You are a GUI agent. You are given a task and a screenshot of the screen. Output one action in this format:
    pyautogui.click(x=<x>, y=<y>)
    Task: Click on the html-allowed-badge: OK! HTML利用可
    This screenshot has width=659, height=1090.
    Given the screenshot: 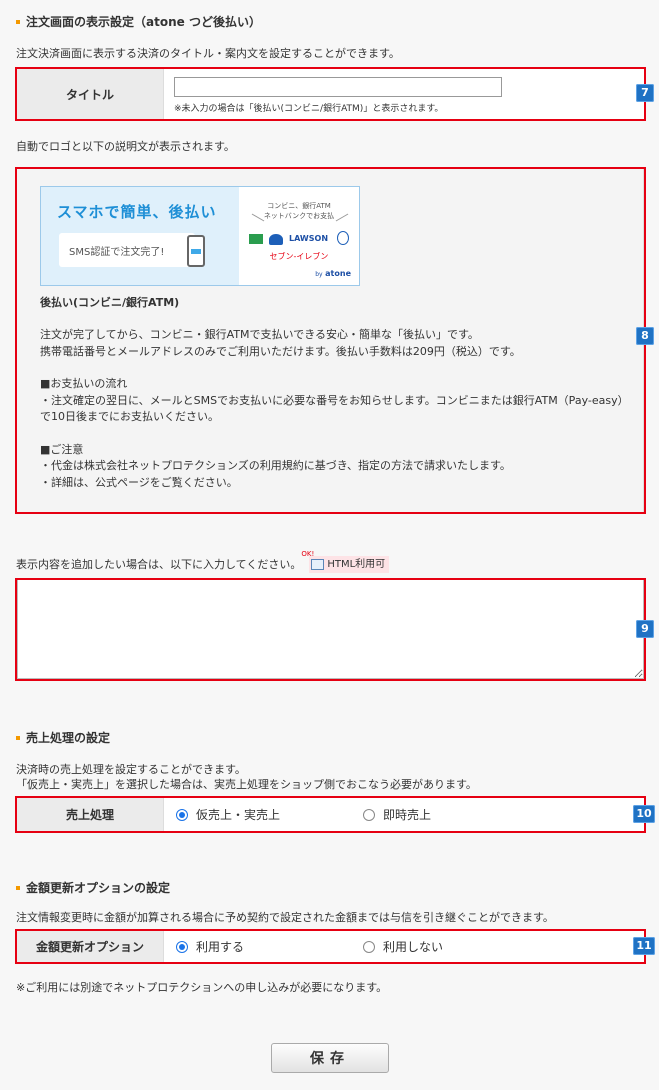 What is the action you would take?
    pyautogui.click(x=345, y=561)
    